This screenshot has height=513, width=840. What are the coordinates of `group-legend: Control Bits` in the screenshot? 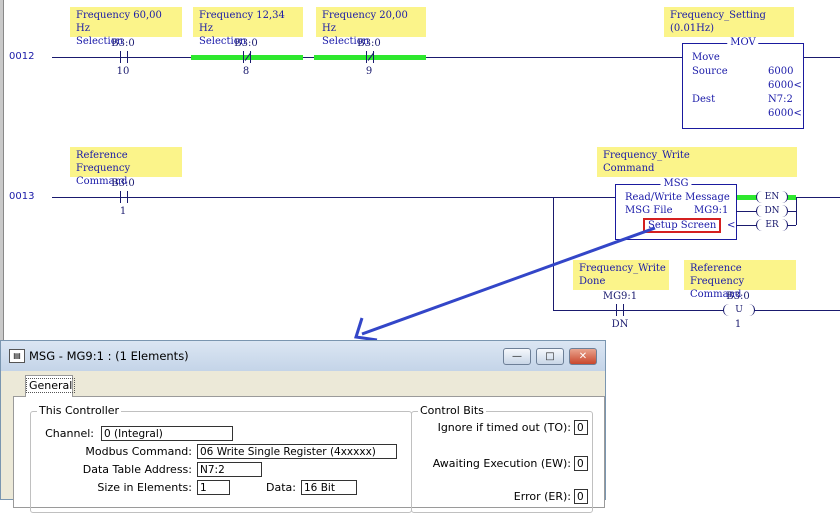 It's located at (452, 410).